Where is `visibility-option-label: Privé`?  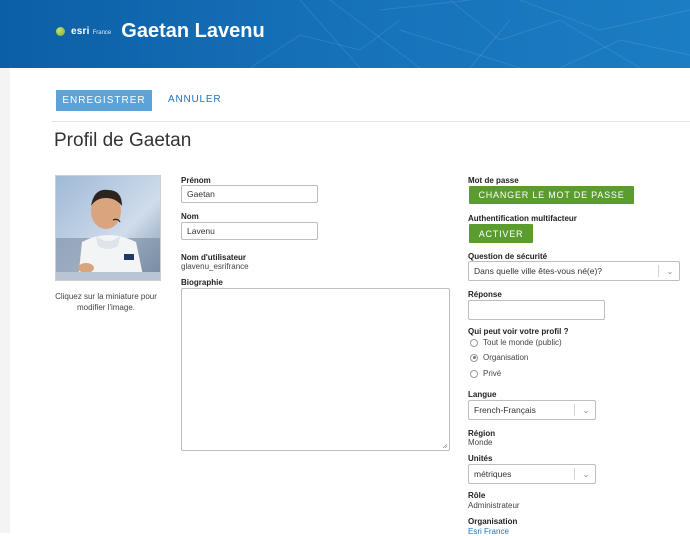 visibility-option-label: Privé is located at coordinates (492, 373).